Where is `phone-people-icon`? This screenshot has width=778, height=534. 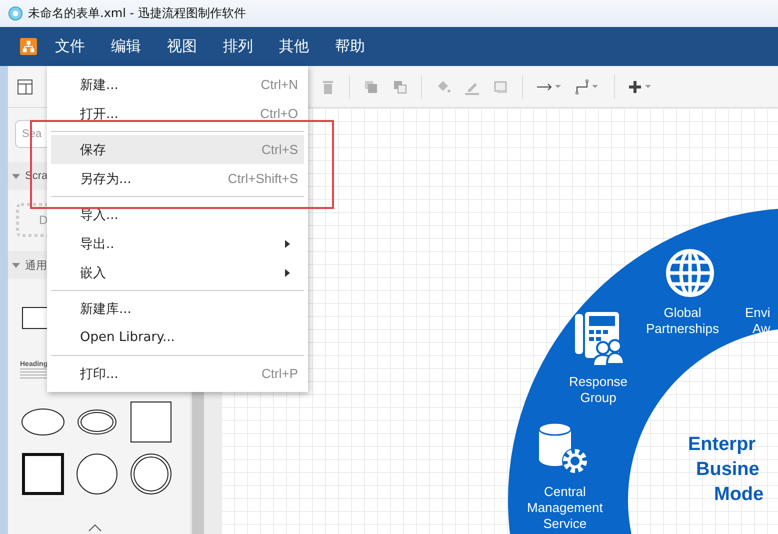
phone-people-icon is located at coordinates (599, 338).